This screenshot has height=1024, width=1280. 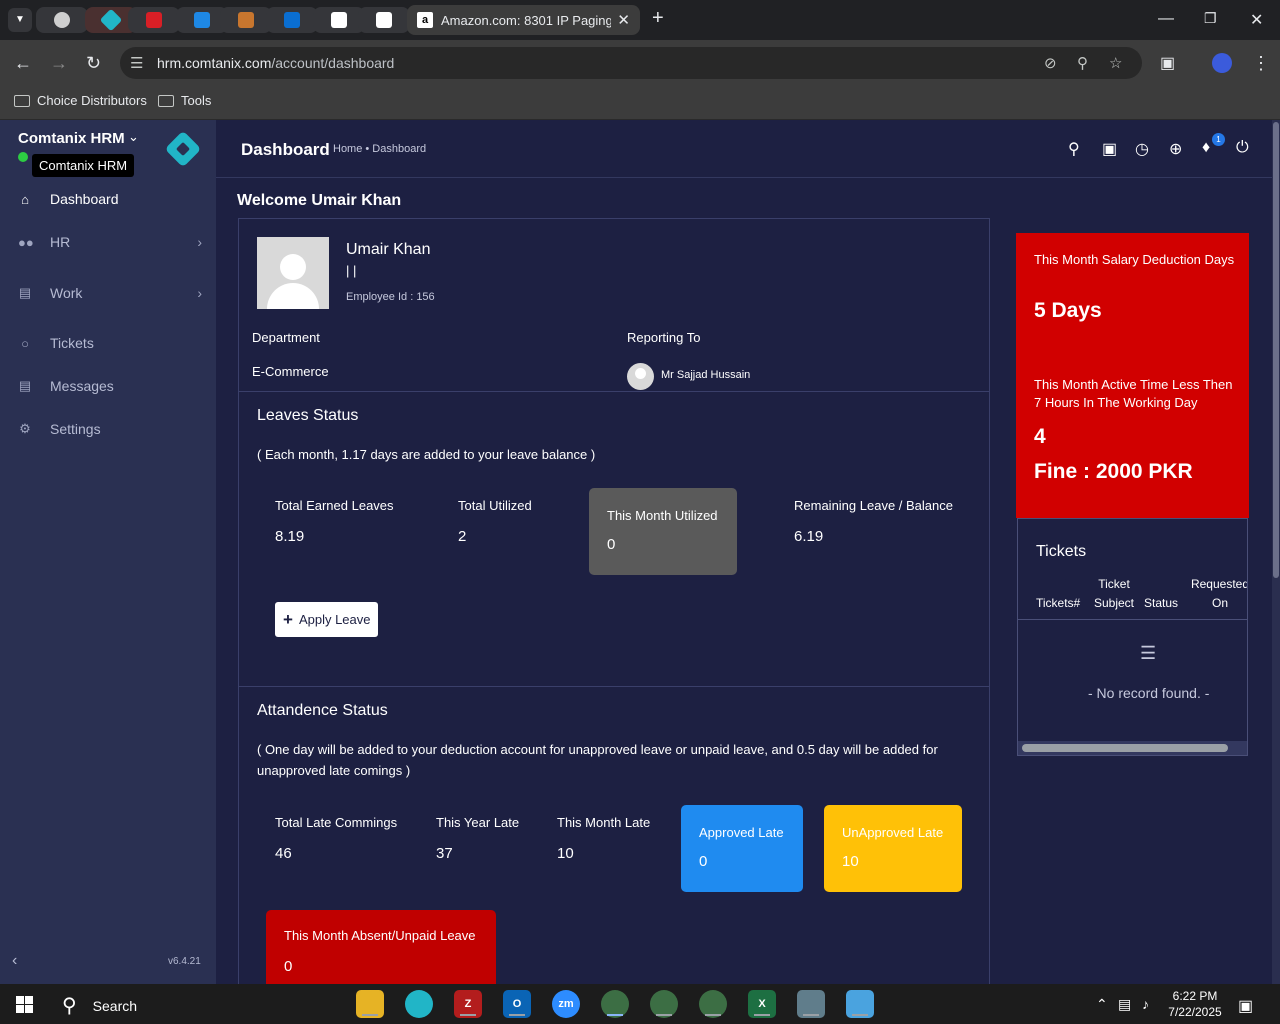 What do you see at coordinates (703, 861) in the screenshot?
I see `stat-value: 0` at bounding box center [703, 861].